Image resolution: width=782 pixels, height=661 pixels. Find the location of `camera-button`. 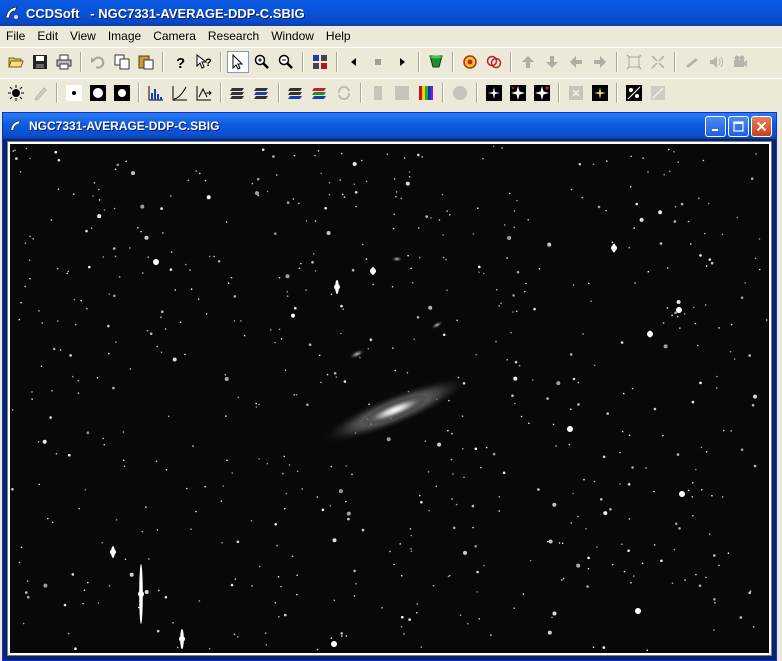

camera-button is located at coordinates (740, 62).